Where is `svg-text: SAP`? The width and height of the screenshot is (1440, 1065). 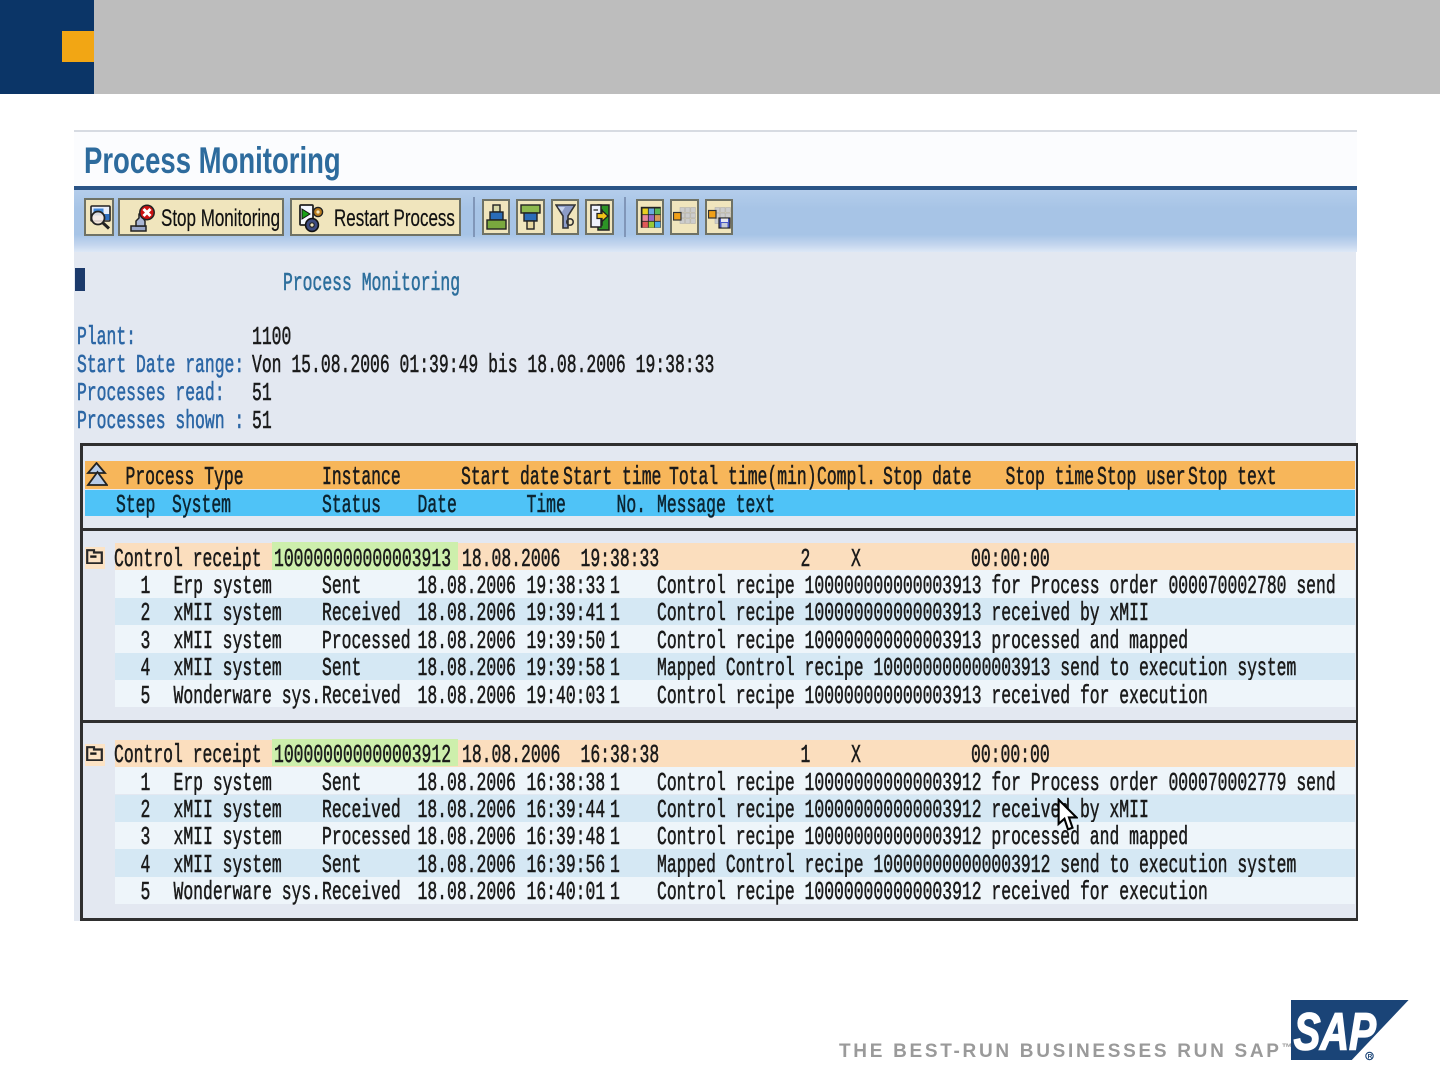
svg-text: SAP is located at coordinates (1335, 1031).